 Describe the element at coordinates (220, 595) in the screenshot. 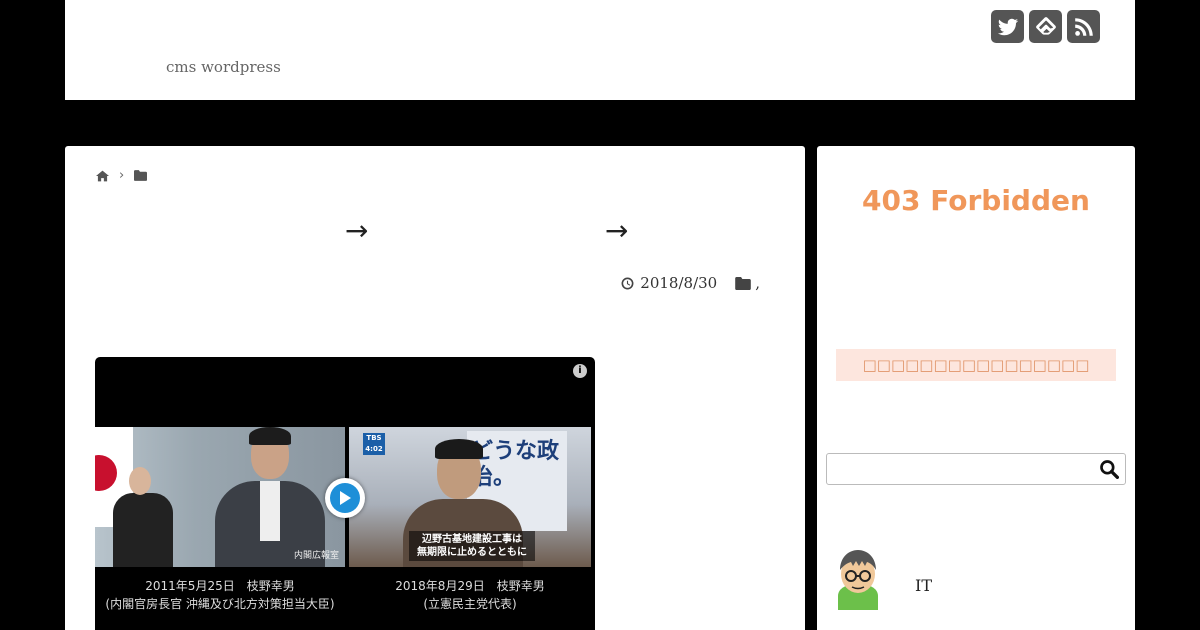

I see `video-caption-left: 2011年5月25日 枝野幸男 (内閣官房長官 沖縄及び北方対策担当大臣)` at that location.